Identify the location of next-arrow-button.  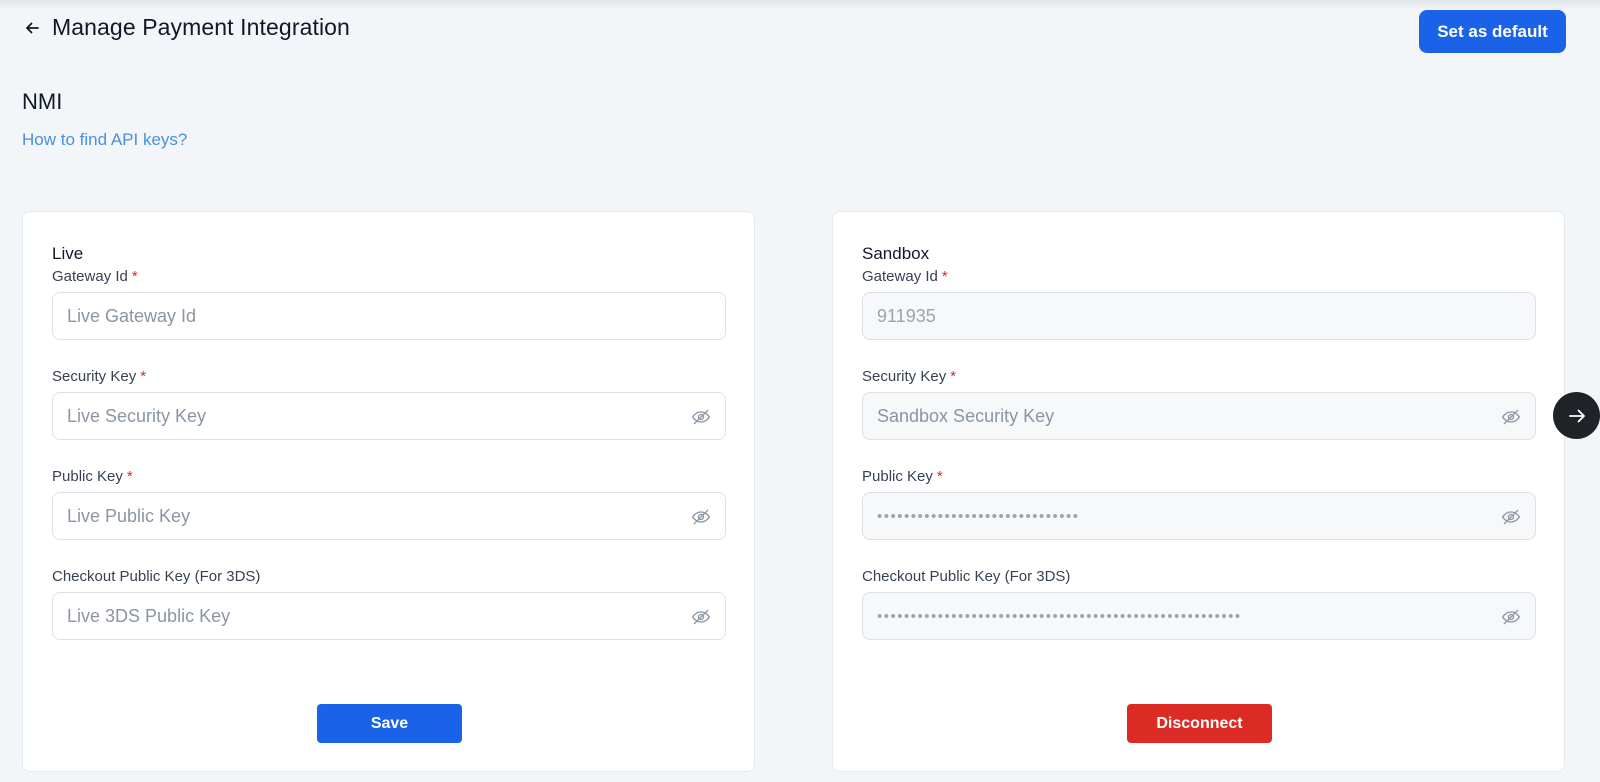
(1576, 415).